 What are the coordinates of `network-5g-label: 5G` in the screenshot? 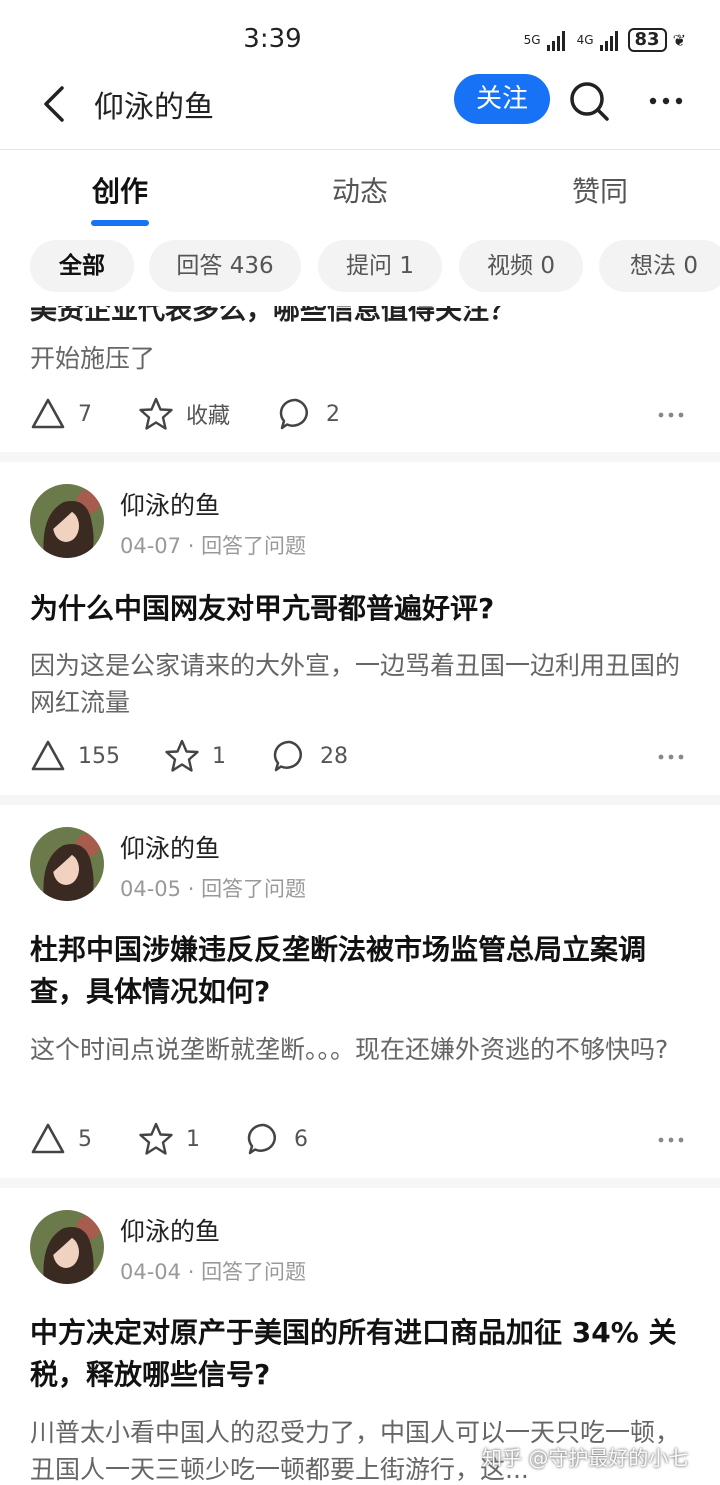 It's located at (532, 40).